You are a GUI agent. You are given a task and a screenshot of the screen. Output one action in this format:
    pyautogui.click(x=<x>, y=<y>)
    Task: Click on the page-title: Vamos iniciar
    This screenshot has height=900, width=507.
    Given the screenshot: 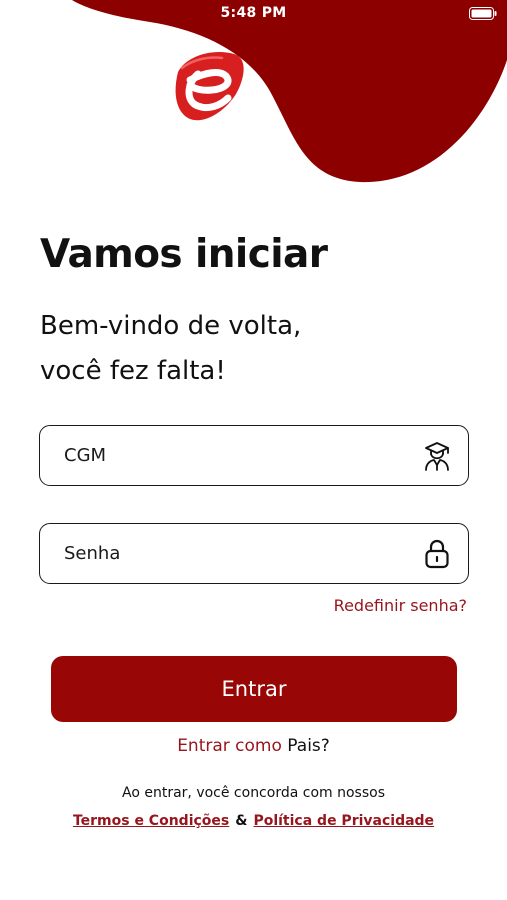 What is the action you would take?
    pyautogui.click(x=184, y=254)
    